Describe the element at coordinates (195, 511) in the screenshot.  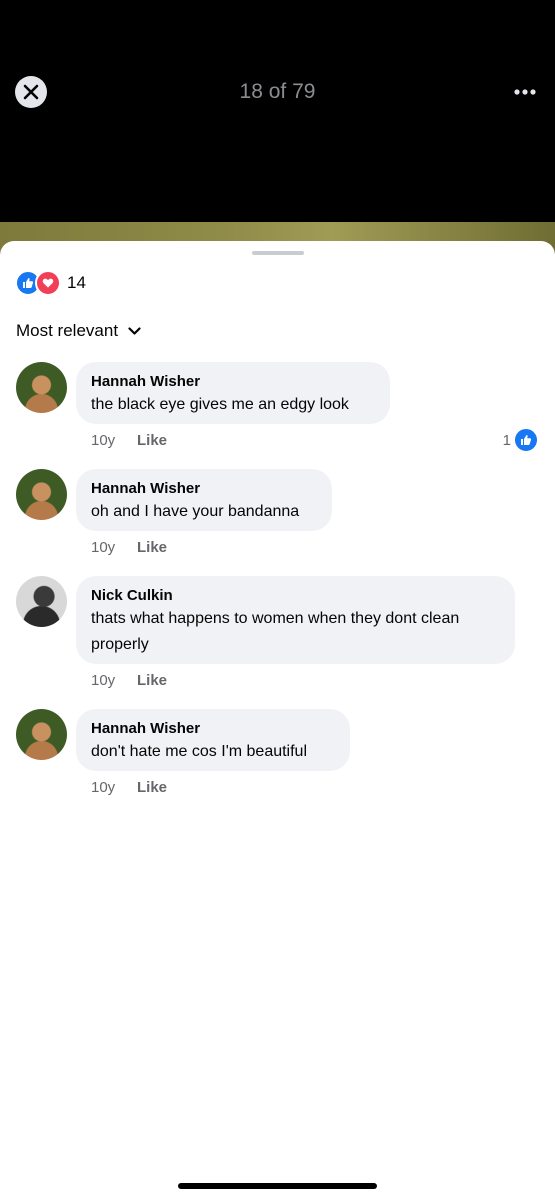
I see `comment-text: oh and I have your bandanna` at that location.